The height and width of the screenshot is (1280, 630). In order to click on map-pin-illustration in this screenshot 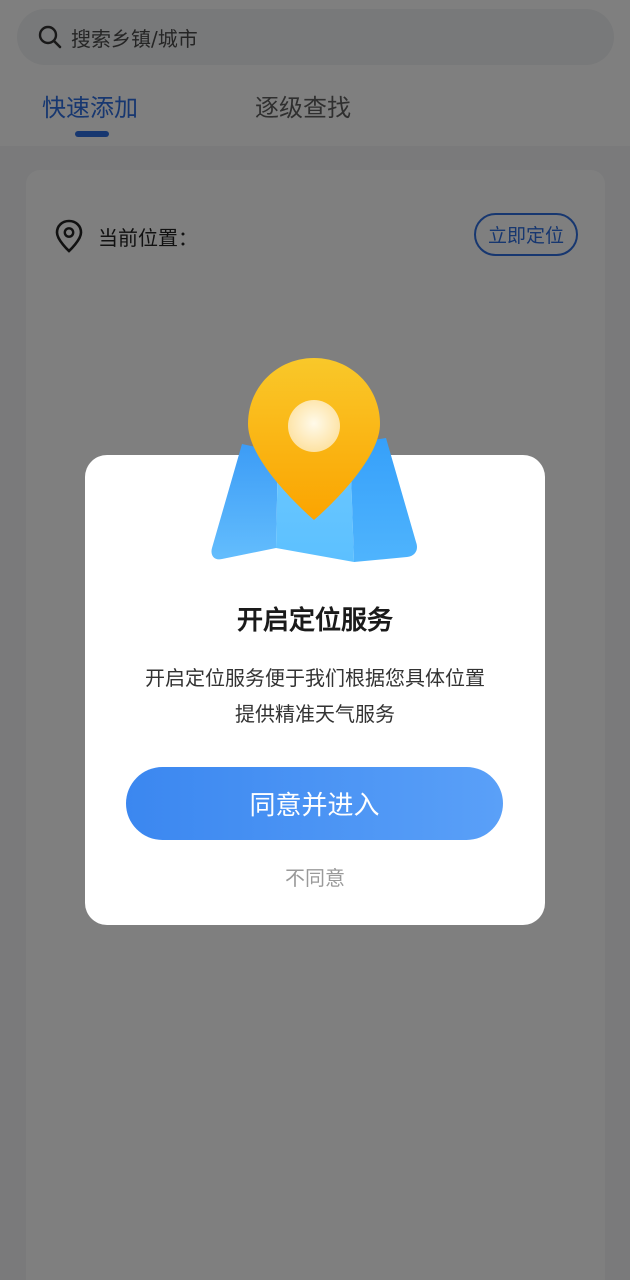, I will do `click(315, 460)`.